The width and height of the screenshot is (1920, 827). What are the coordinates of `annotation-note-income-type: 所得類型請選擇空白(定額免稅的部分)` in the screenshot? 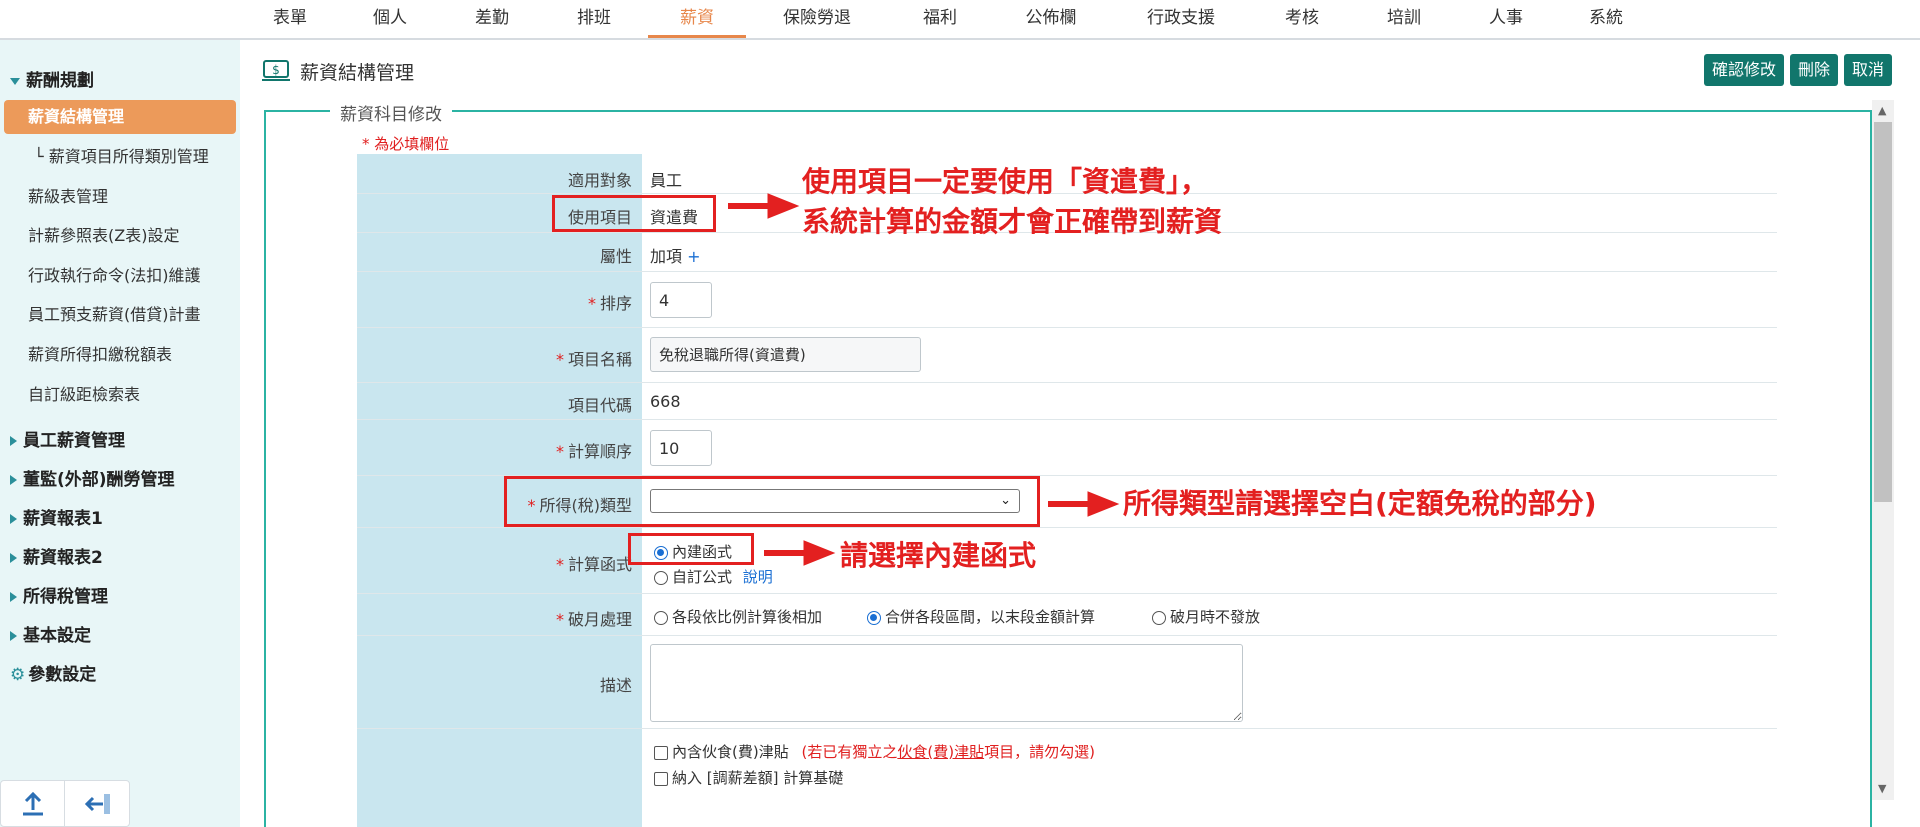 It's located at (1360, 503).